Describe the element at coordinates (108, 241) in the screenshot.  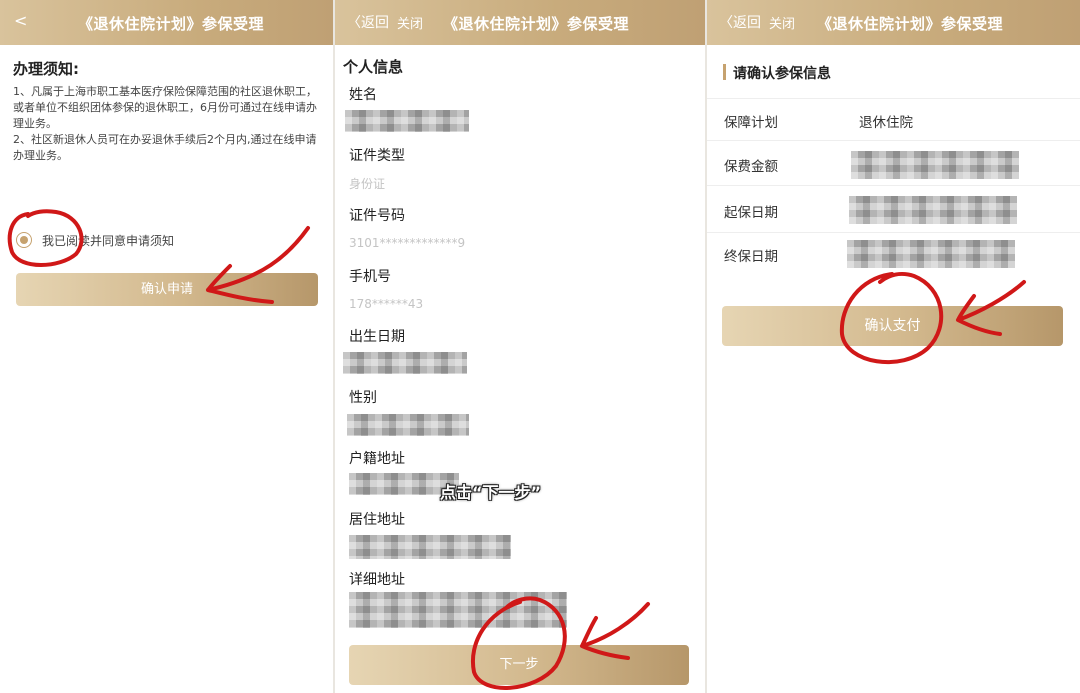
I see `agree-label: 我已阅读并同意申请须知` at that location.